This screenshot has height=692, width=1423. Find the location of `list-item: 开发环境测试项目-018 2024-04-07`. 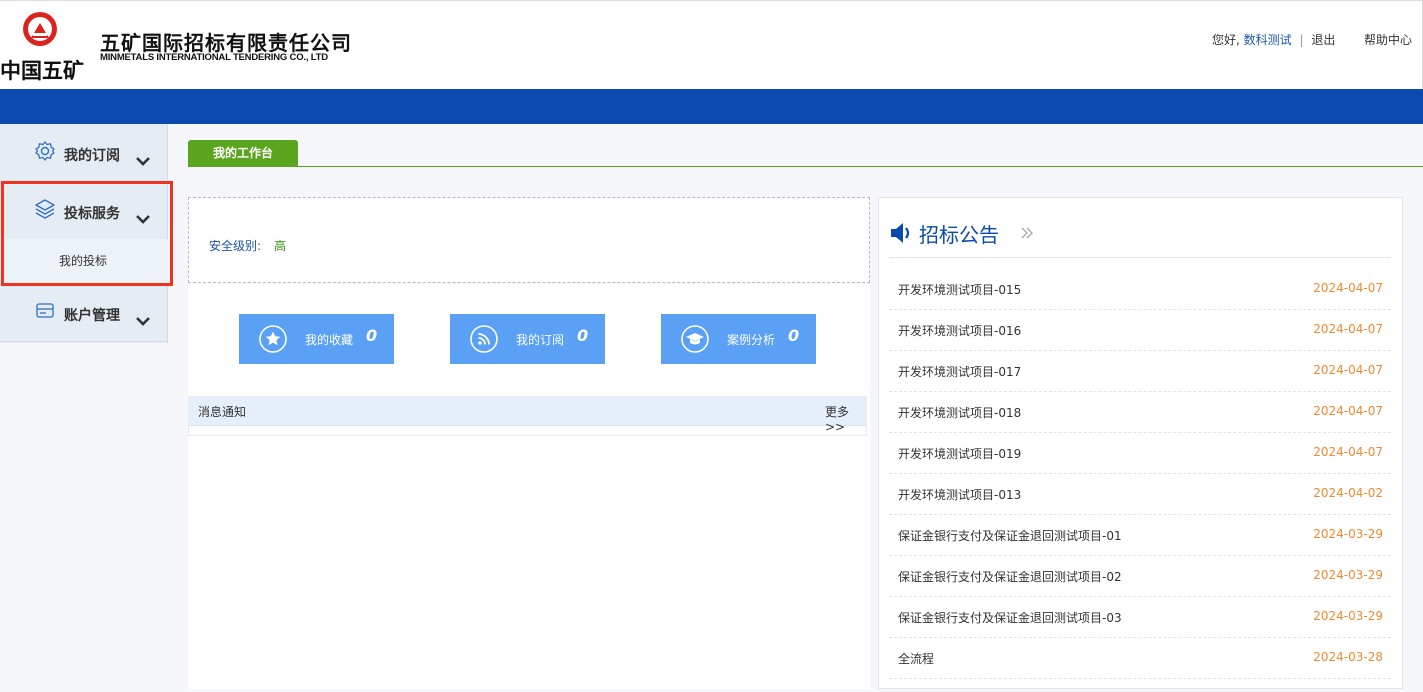

list-item: 开发环境测试项目-018 2024-04-07 is located at coordinates (1140, 412).